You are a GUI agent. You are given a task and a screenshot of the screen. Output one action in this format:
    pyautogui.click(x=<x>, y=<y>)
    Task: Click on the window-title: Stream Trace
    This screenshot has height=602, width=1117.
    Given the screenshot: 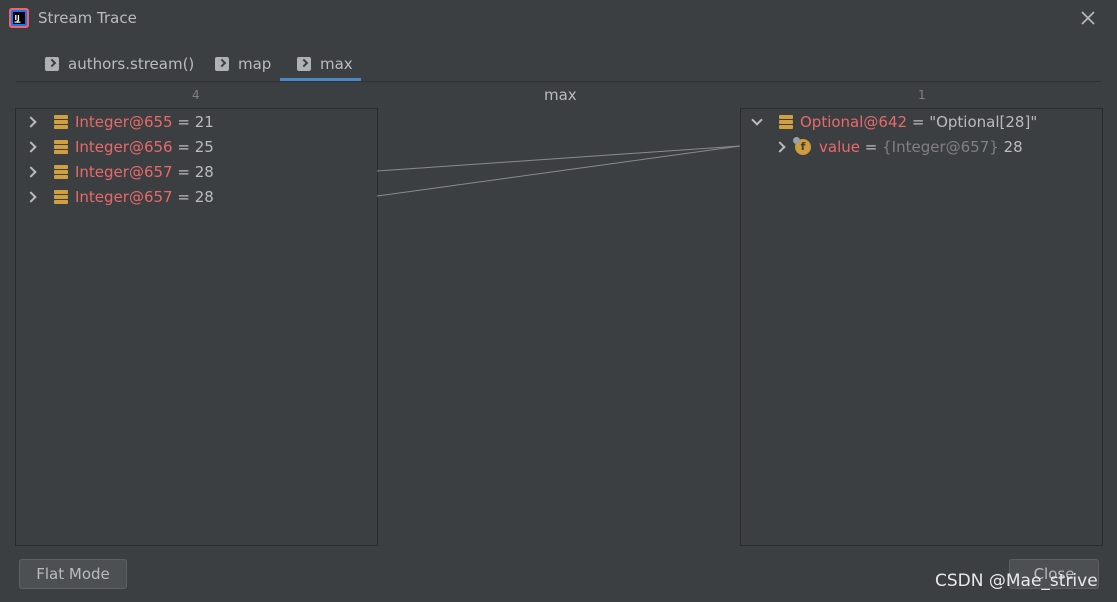 What is the action you would take?
    pyautogui.click(x=87, y=18)
    